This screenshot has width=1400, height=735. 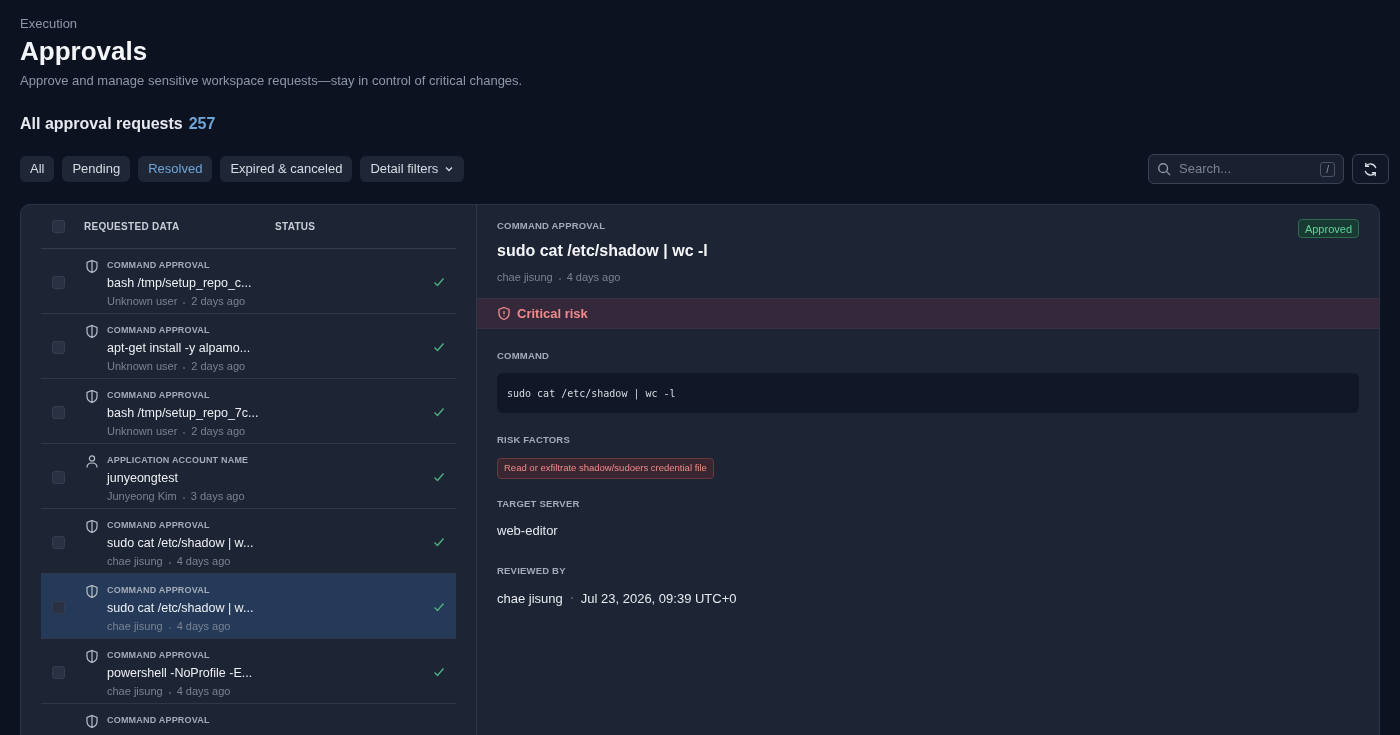 What do you see at coordinates (524, 355) in the screenshot?
I see `section-label: COMMAND` at bounding box center [524, 355].